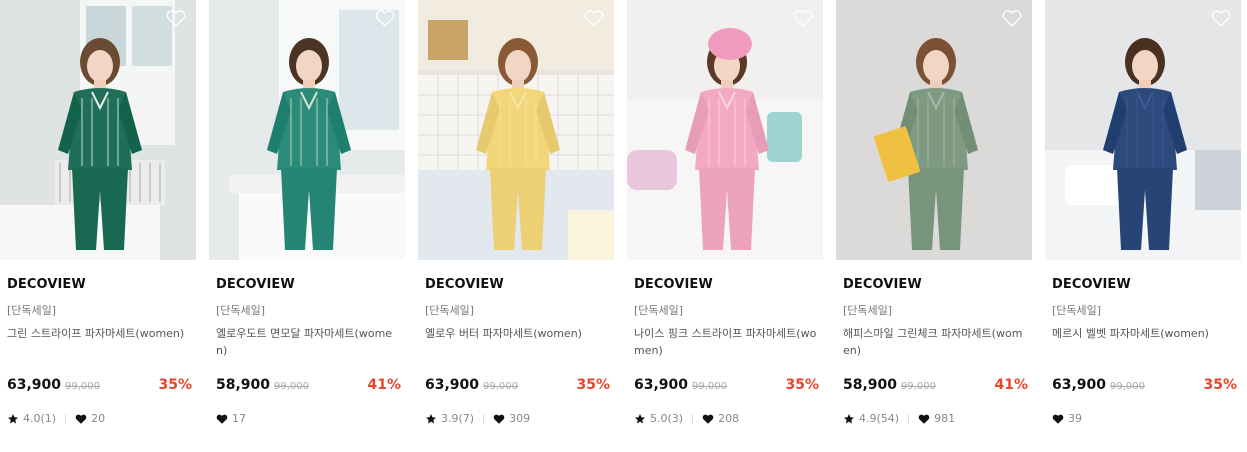 The height and width of the screenshot is (452, 1247). What do you see at coordinates (1075, 418) in the screenshot?
I see `likes-count: 39` at bounding box center [1075, 418].